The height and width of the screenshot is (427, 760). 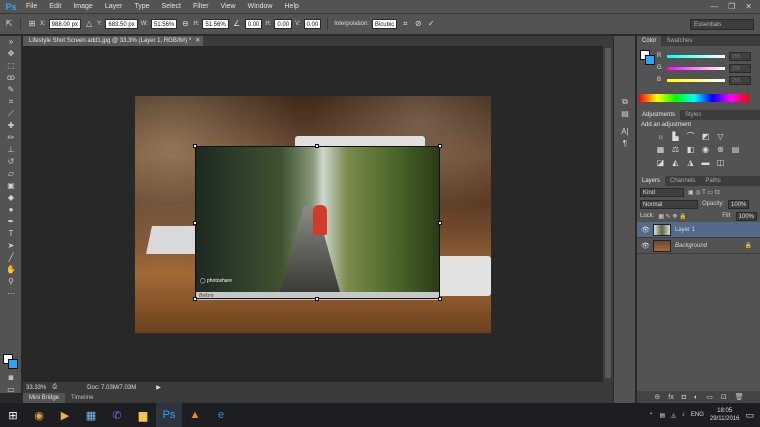 What do you see at coordinates (169, 415) in the screenshot?
I see `photoshop-taskbar-icon: Ps` at bounding box center [169, 415].